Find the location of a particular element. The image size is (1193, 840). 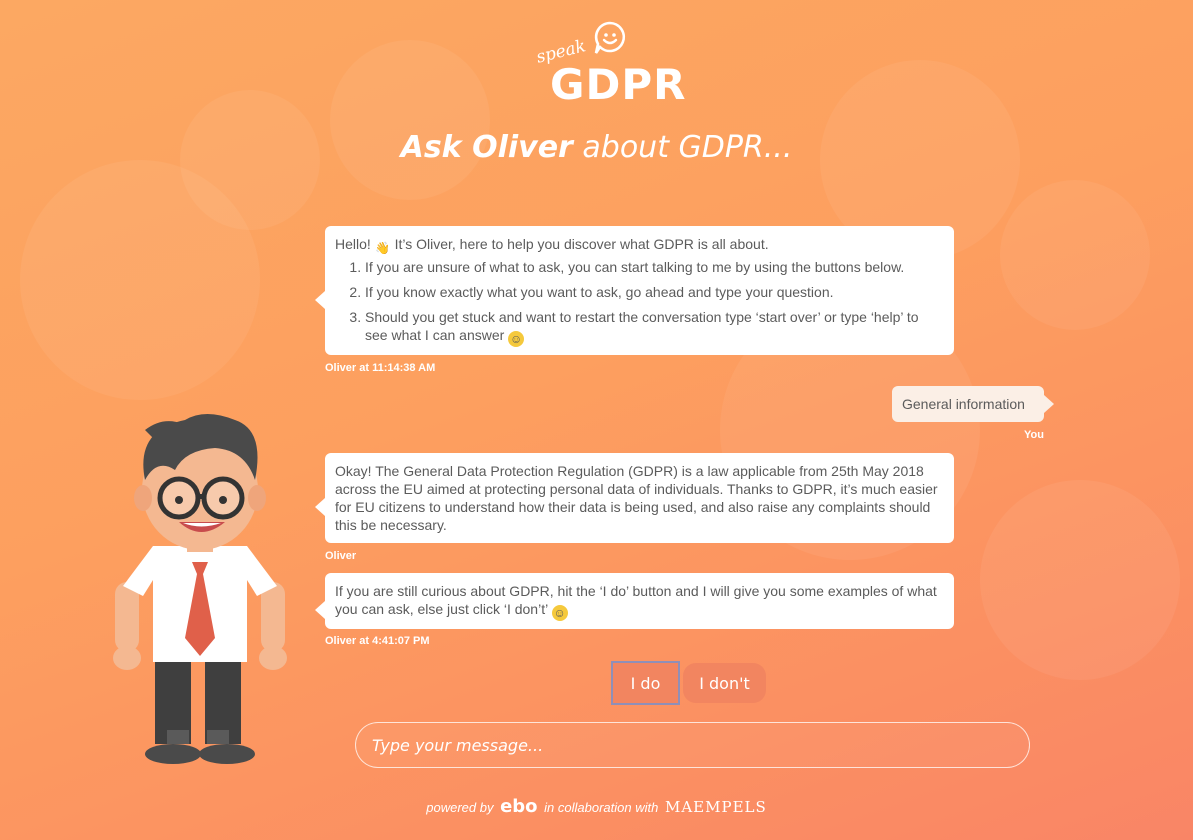

message-meta: Oliver at 4:41:07 PM is located at coordinates (377, 641).